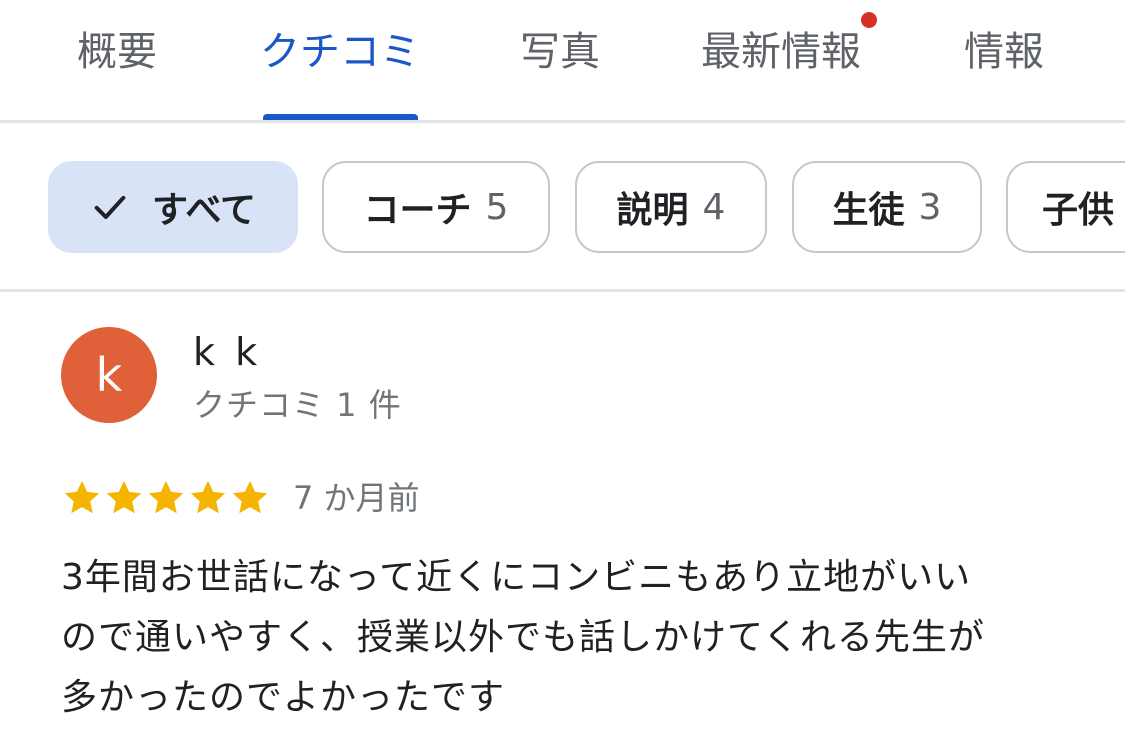 This screenshot has height=754, width=1125. Describe the element at coordinates (117, 52) in the screenshot. I see `tab-overview: 概要` at that location.